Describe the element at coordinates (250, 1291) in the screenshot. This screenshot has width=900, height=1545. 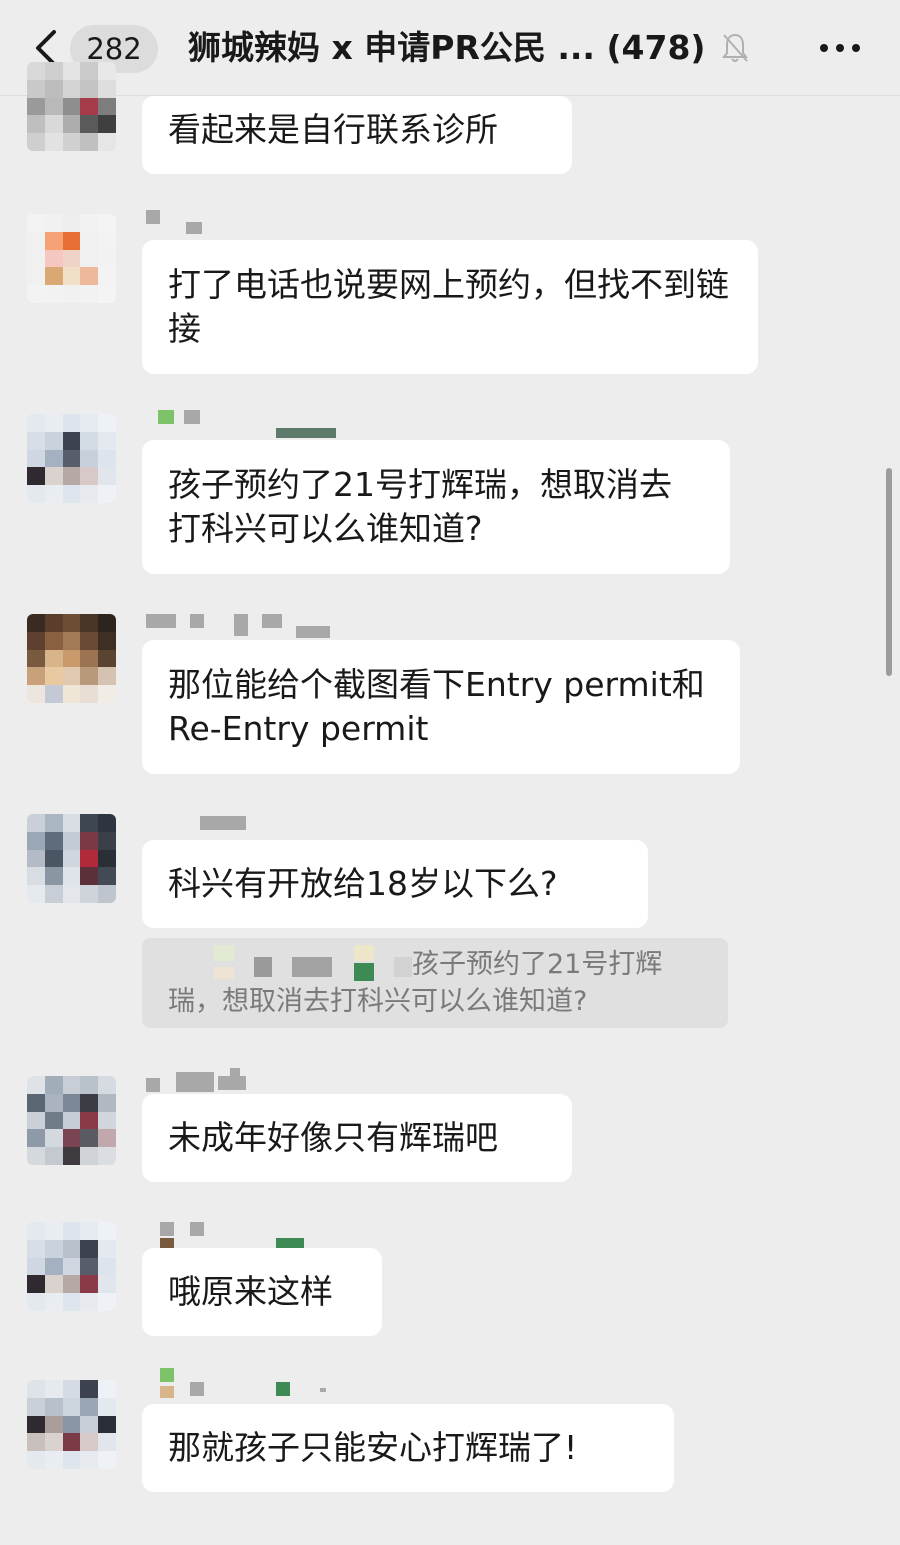
I see `message-text: 哦原来这样` at that location.